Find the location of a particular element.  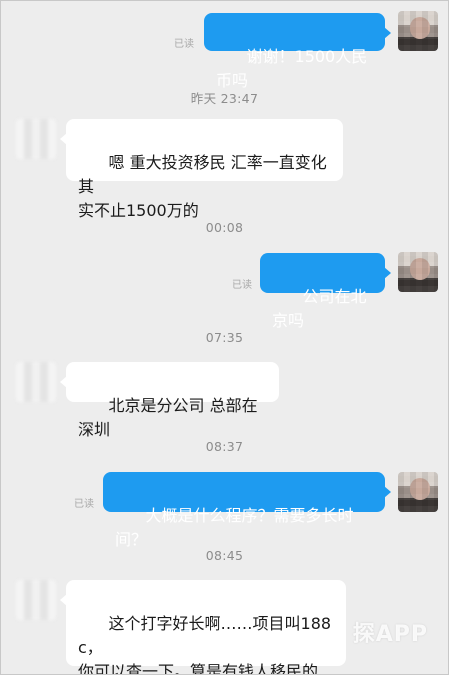

timestamp: 00:08 is located at coordinates (224, 227).